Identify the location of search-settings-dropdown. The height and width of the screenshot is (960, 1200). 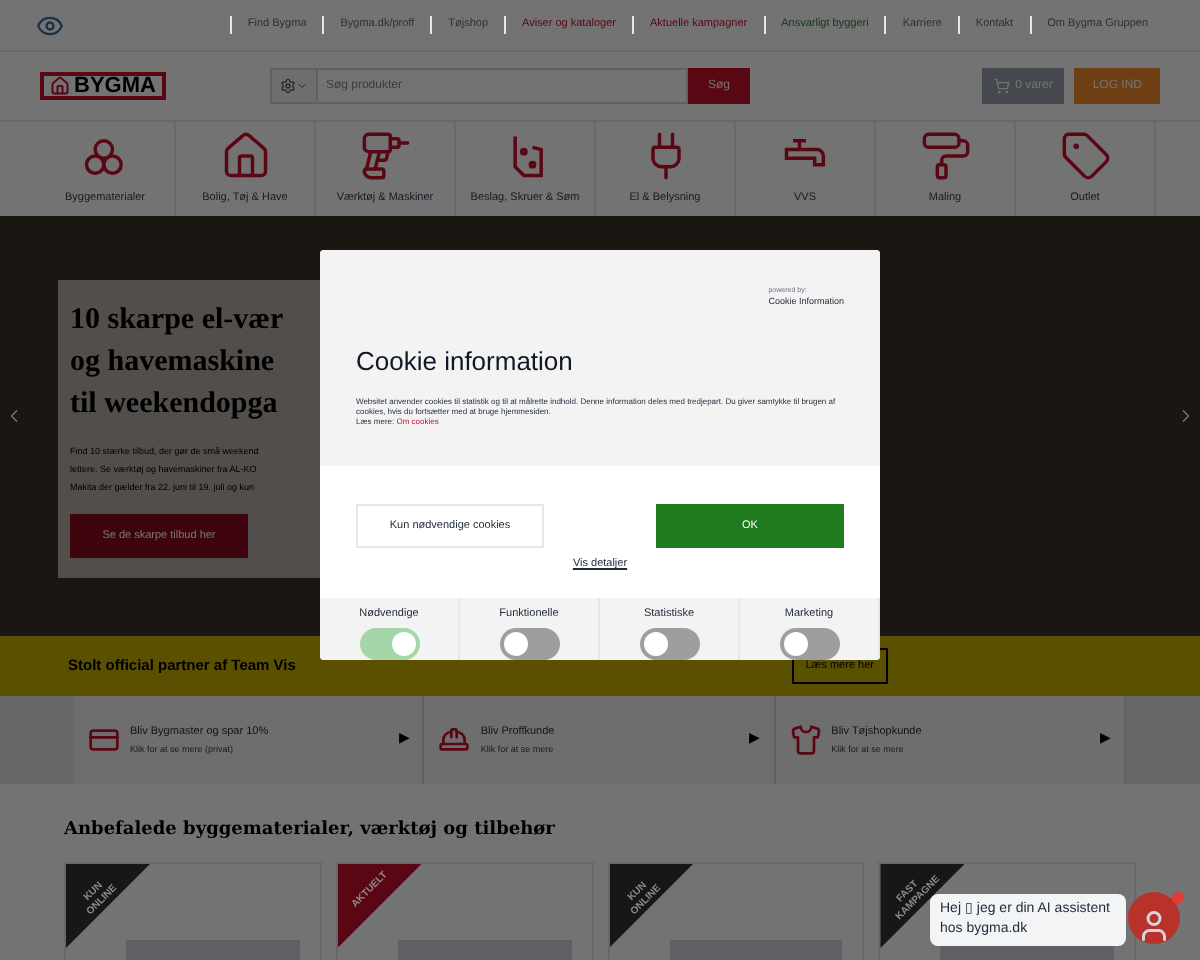
(293, 86).